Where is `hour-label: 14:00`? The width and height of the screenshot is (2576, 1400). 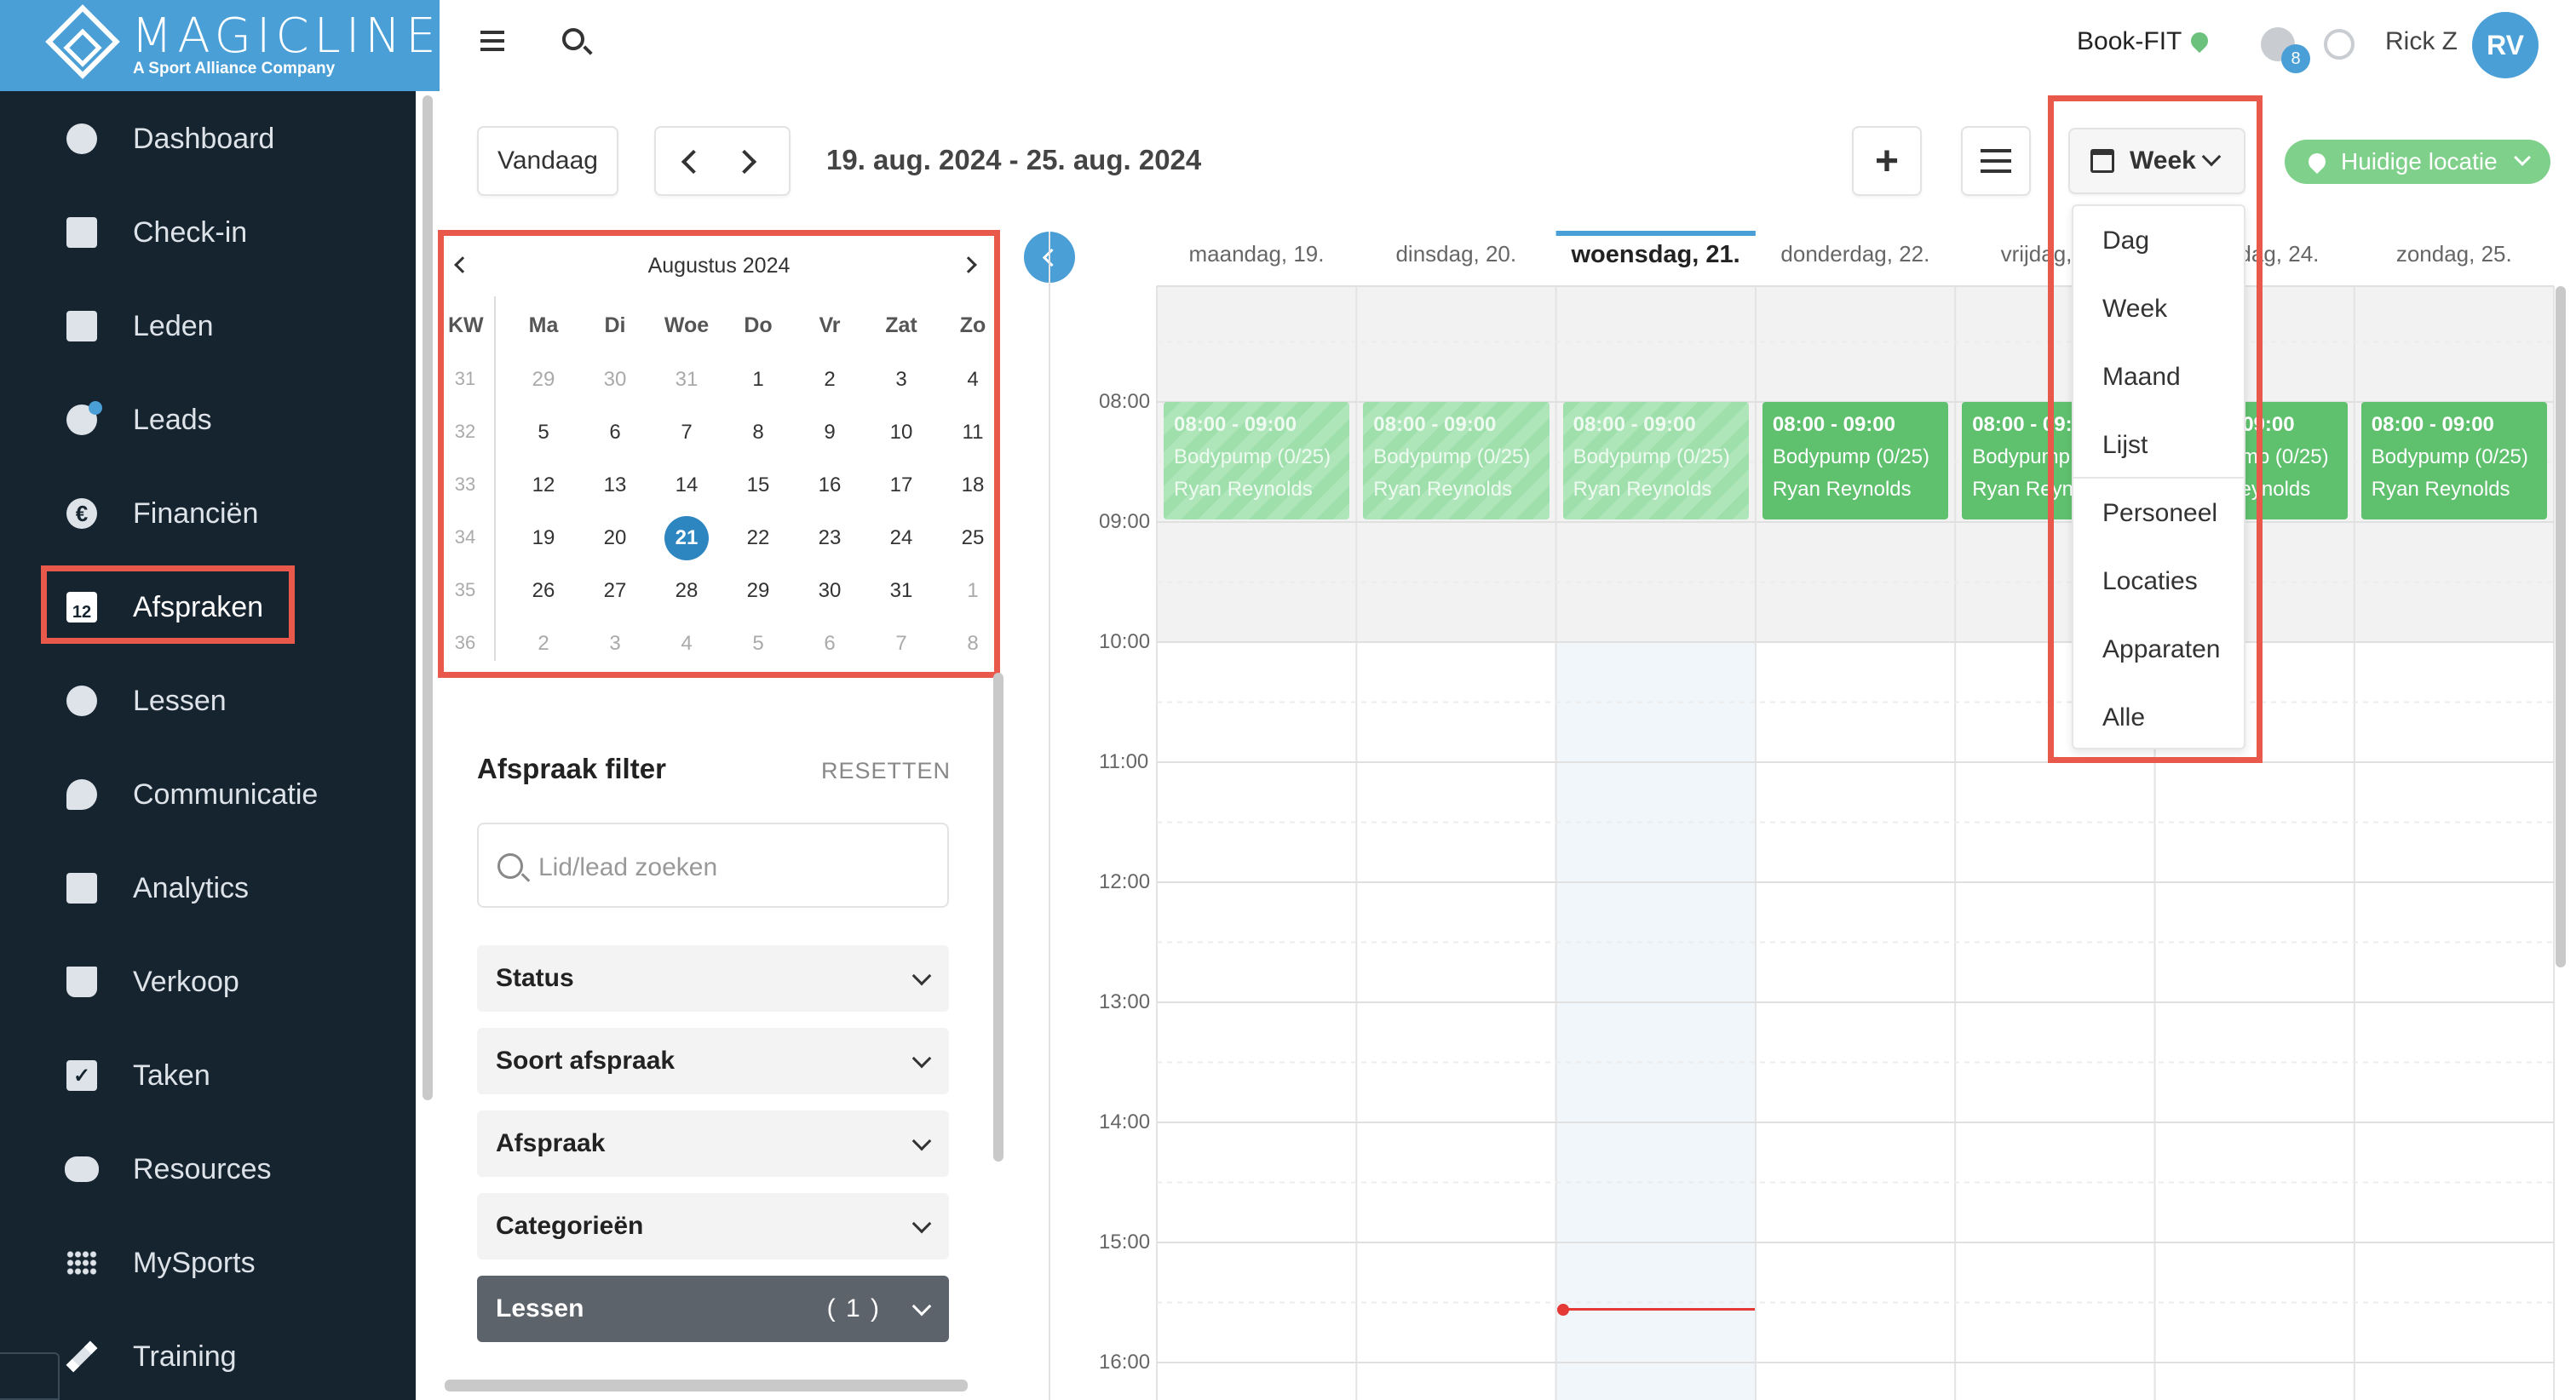 hour-label: 14:00 is located at coordinates (1125, 1122).